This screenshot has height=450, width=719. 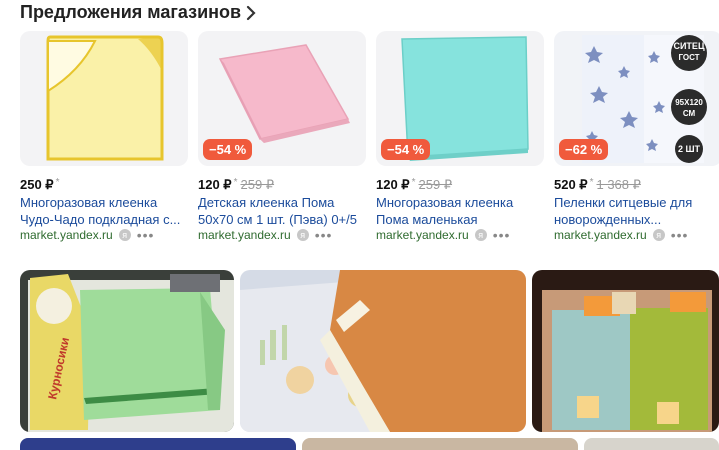 What do you see at coordinates (104, 98) in the screenshot?
I see `product-image` at bounding box center [104, 98].